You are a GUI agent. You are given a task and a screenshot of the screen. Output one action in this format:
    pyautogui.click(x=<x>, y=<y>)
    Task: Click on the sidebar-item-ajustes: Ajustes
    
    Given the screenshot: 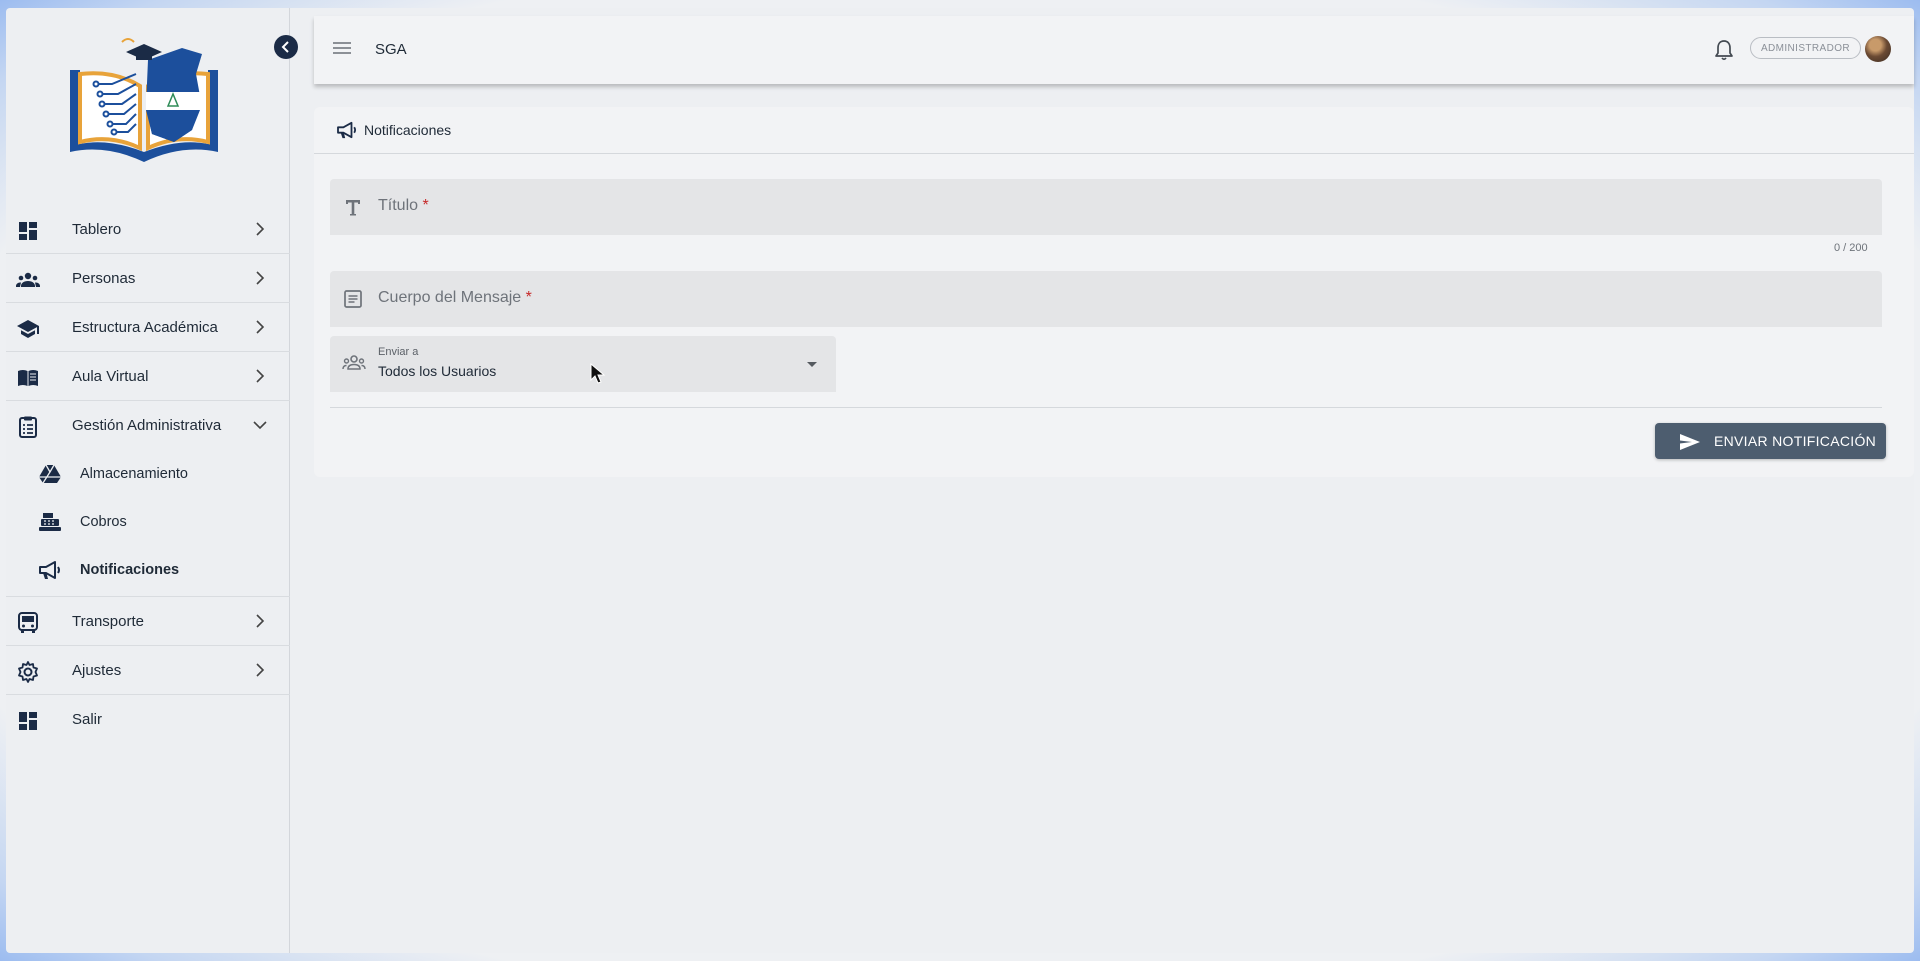 What is the action you would take?
    pyautogui.click(x=148, y=670)
    